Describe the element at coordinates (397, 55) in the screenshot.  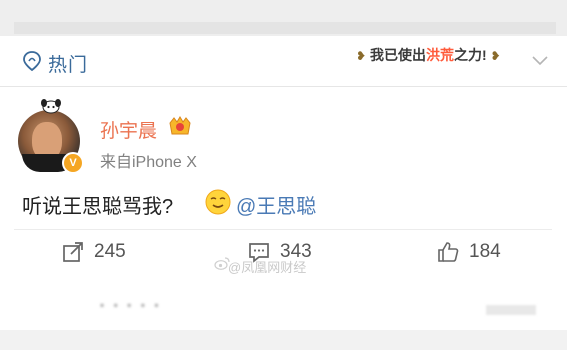
I see `slogan-prefix: 我已使出` at that location.